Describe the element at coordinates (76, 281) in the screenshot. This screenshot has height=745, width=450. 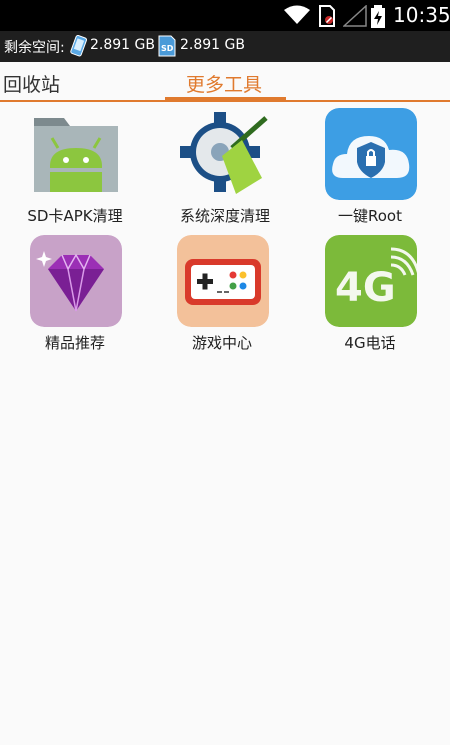
I see `diamond-icon` at that location.